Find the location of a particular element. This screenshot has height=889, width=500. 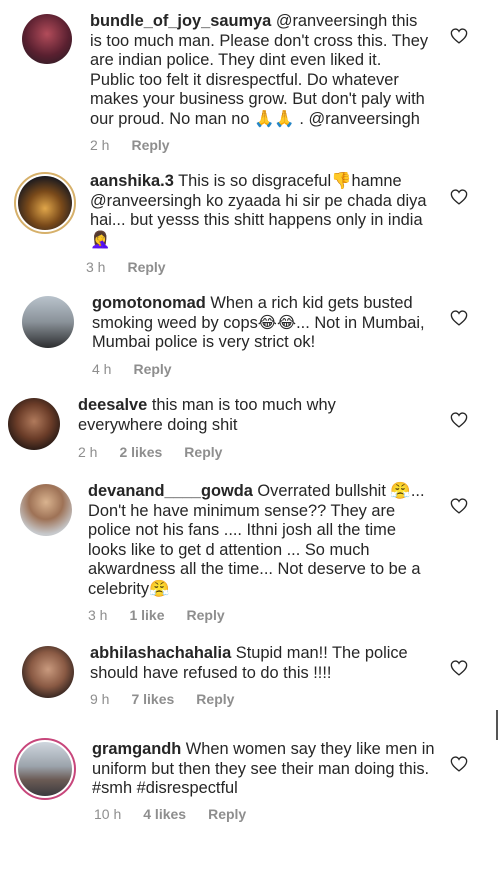

likes-count: 2 likes is located at coordinates (140, 452).